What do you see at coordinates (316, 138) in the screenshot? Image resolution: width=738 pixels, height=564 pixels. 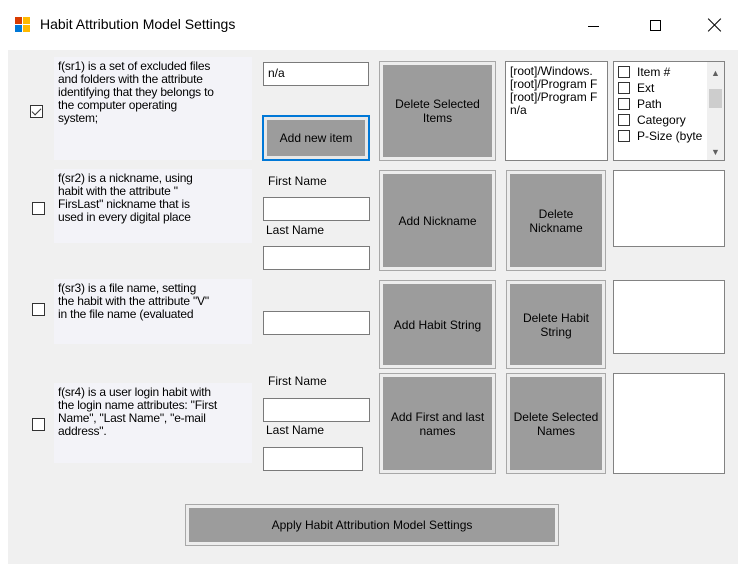 I see `add-new-item-button: Add new item` at bounding box center [316, 138].